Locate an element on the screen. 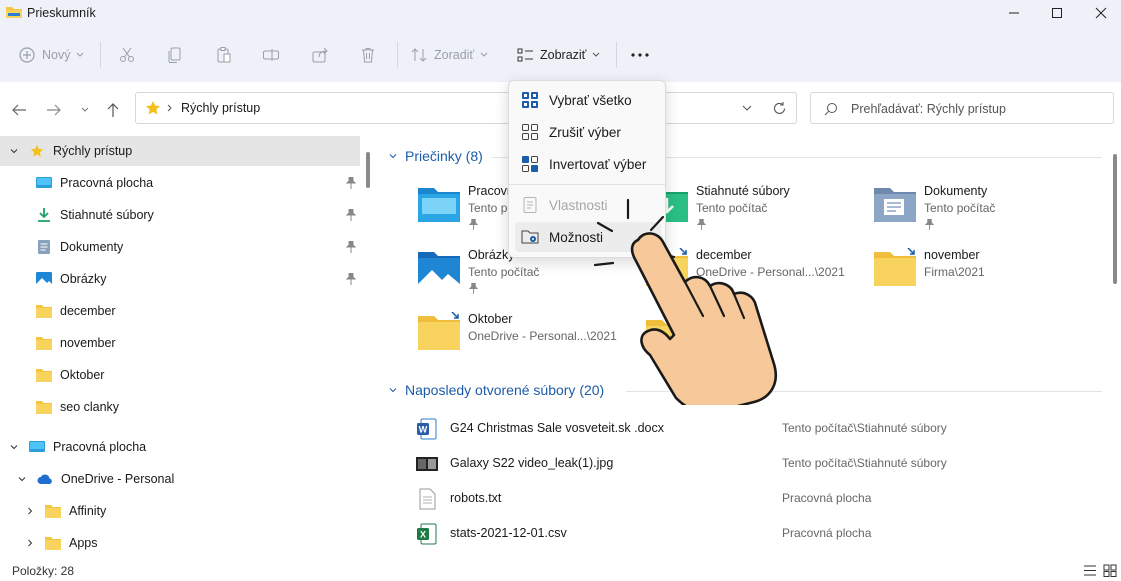 Image resolution: width=1121 pixels, height=581 pixels. arrow-up-icon is located at coordinates (113, 110).